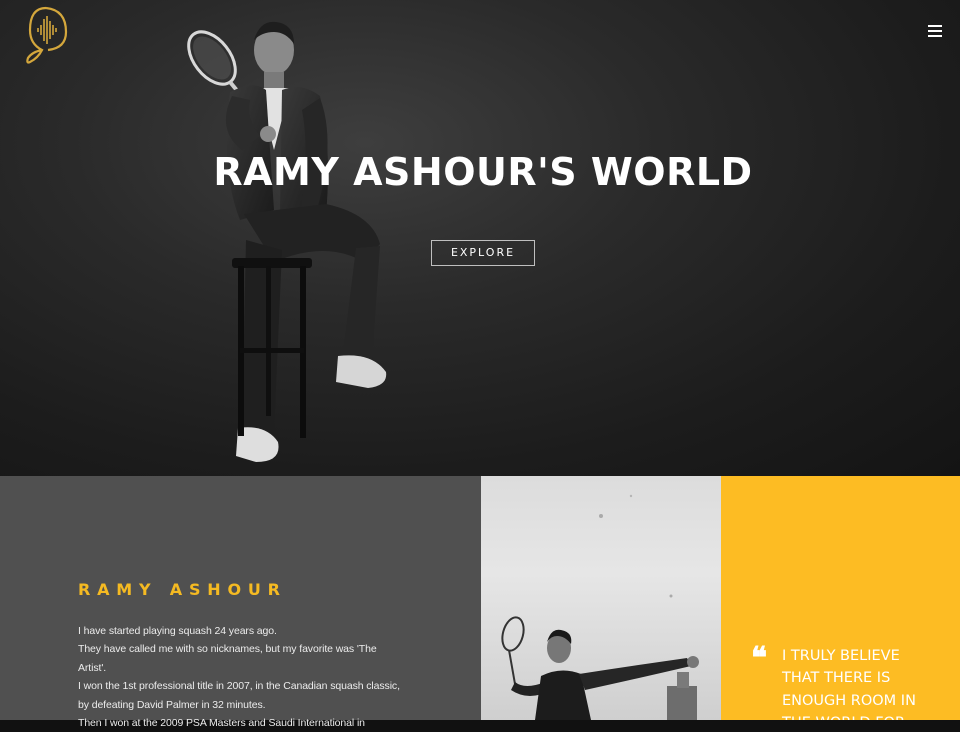 This screenshot has height=732, width=960. What do you see at coordinates (92, 667) in the screenshot?
I see `bio-line: Artist'.` at bounding box center [92, 667].